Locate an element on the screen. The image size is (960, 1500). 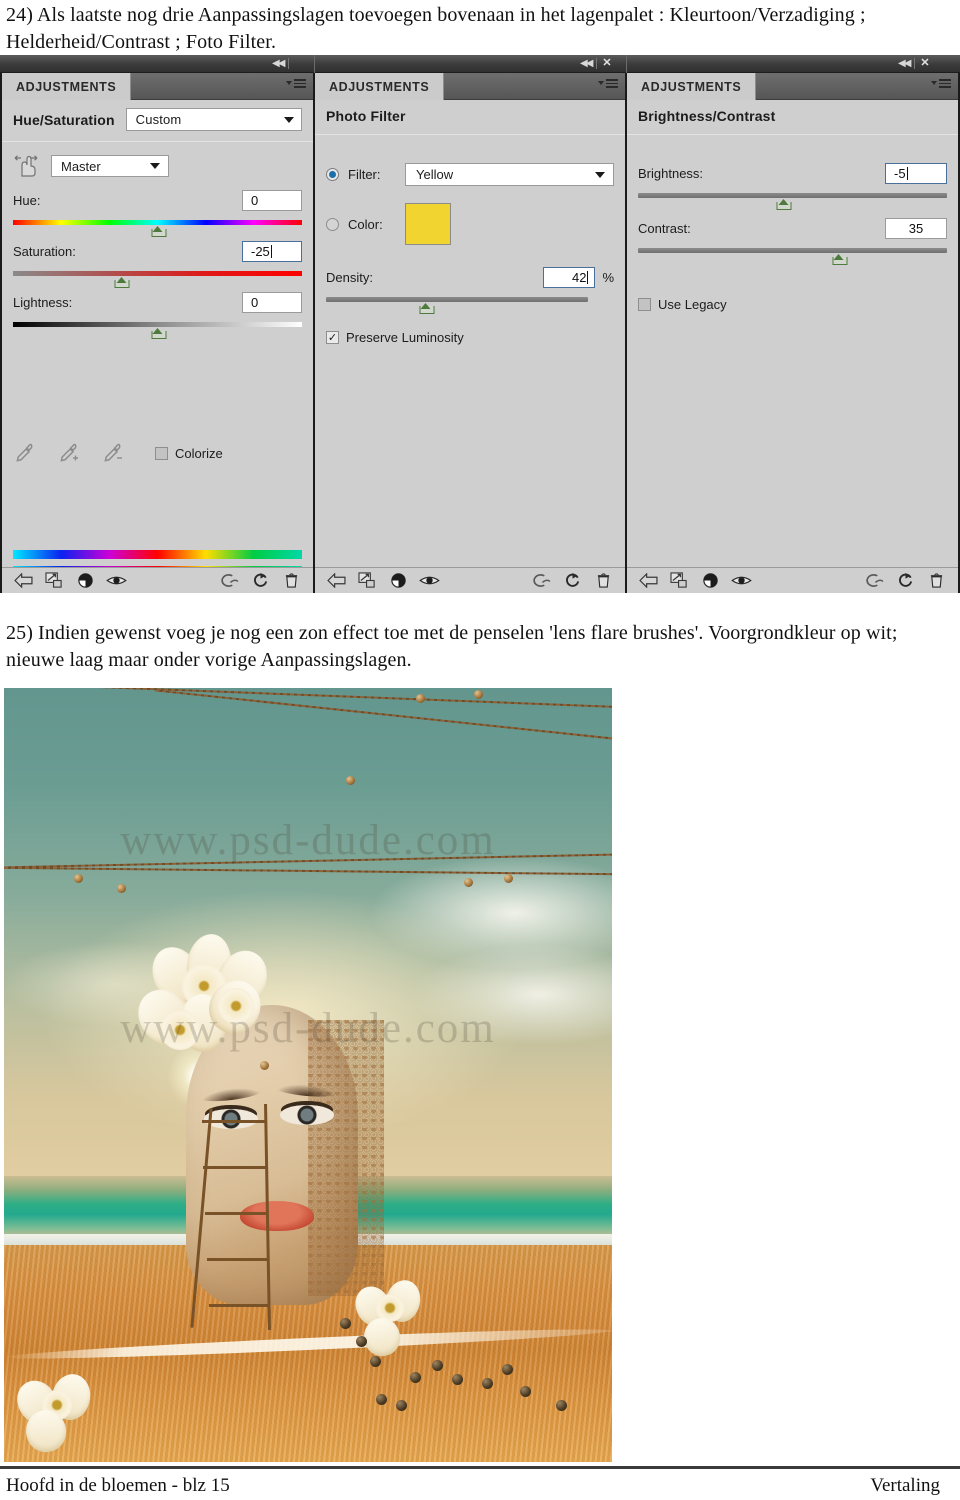
collapse-chevrons-icon-1: ◀◀ is located at coordinates (278, 63).